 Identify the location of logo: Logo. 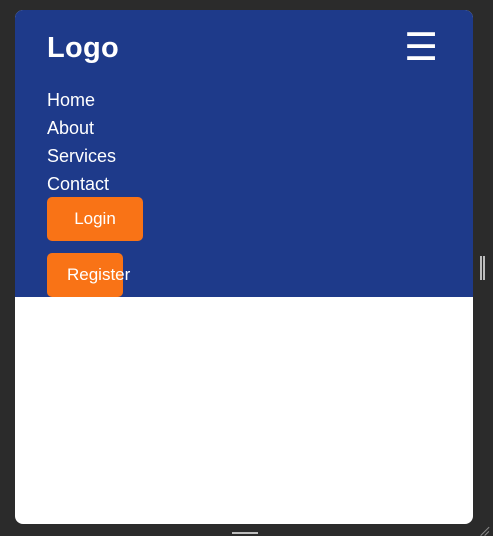
(83, 48).